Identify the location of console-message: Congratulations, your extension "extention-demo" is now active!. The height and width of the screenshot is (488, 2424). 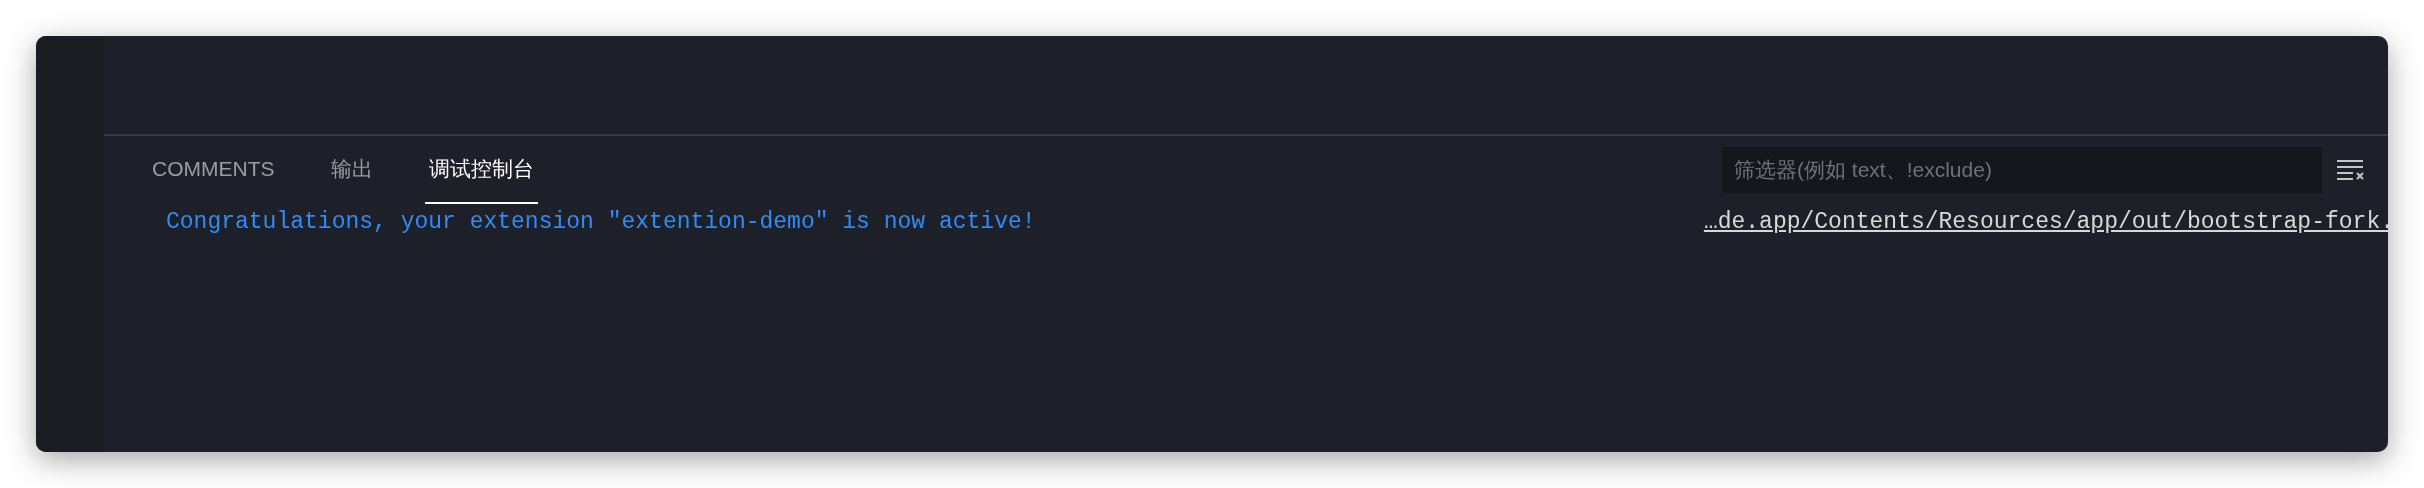
(601, 222).